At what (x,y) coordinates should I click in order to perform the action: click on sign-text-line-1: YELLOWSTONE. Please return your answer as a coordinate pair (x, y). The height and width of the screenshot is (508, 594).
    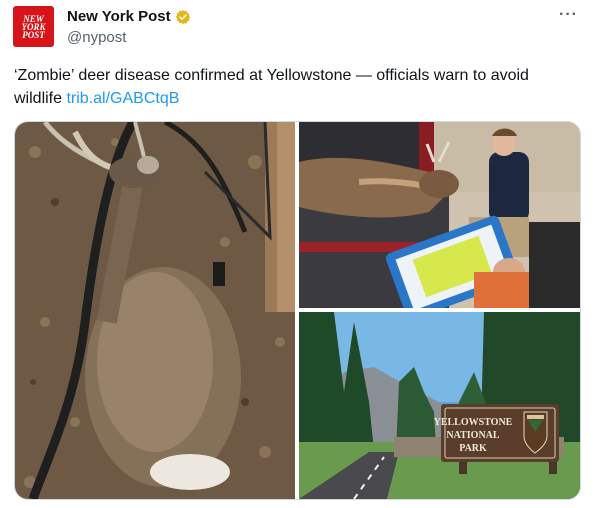
    Looking at the image, I should click on (473, 422).